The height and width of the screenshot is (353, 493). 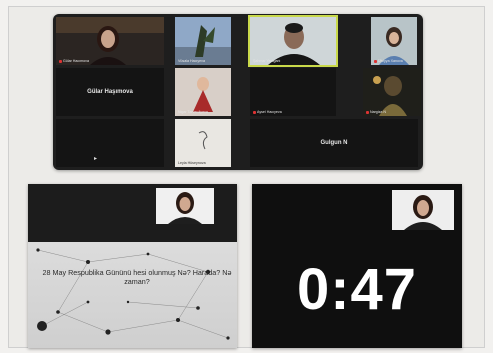 I want to click on participant-tile: Gülar Hacımova, so click(x=110, y=41).